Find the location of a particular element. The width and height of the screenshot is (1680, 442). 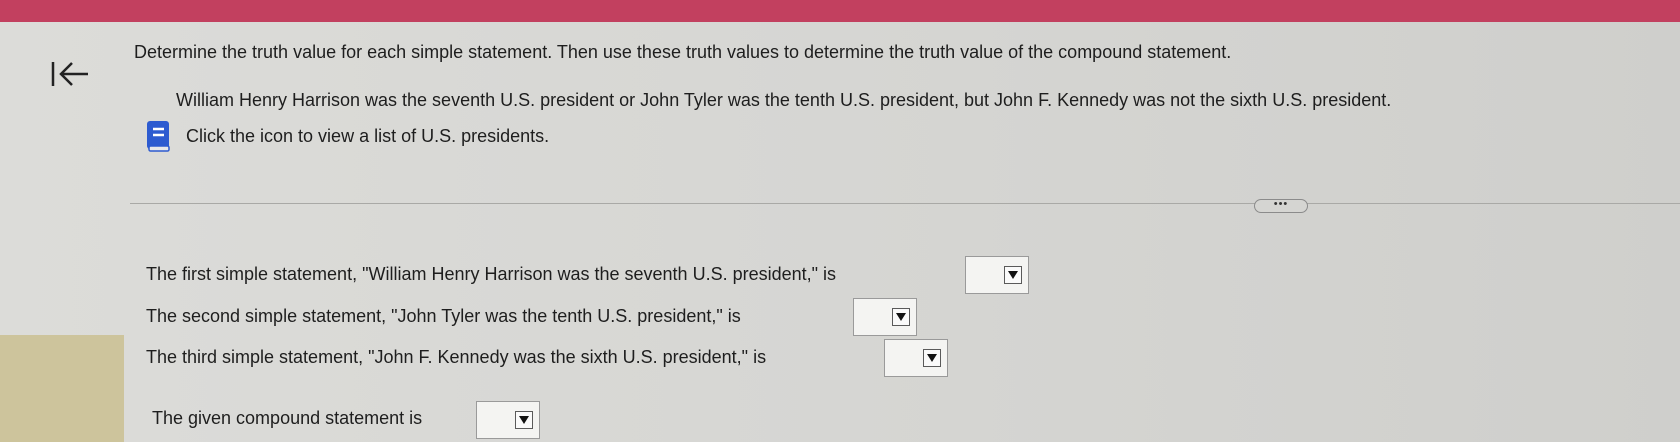

sidebar-accent is located at coordinates (62, 388).